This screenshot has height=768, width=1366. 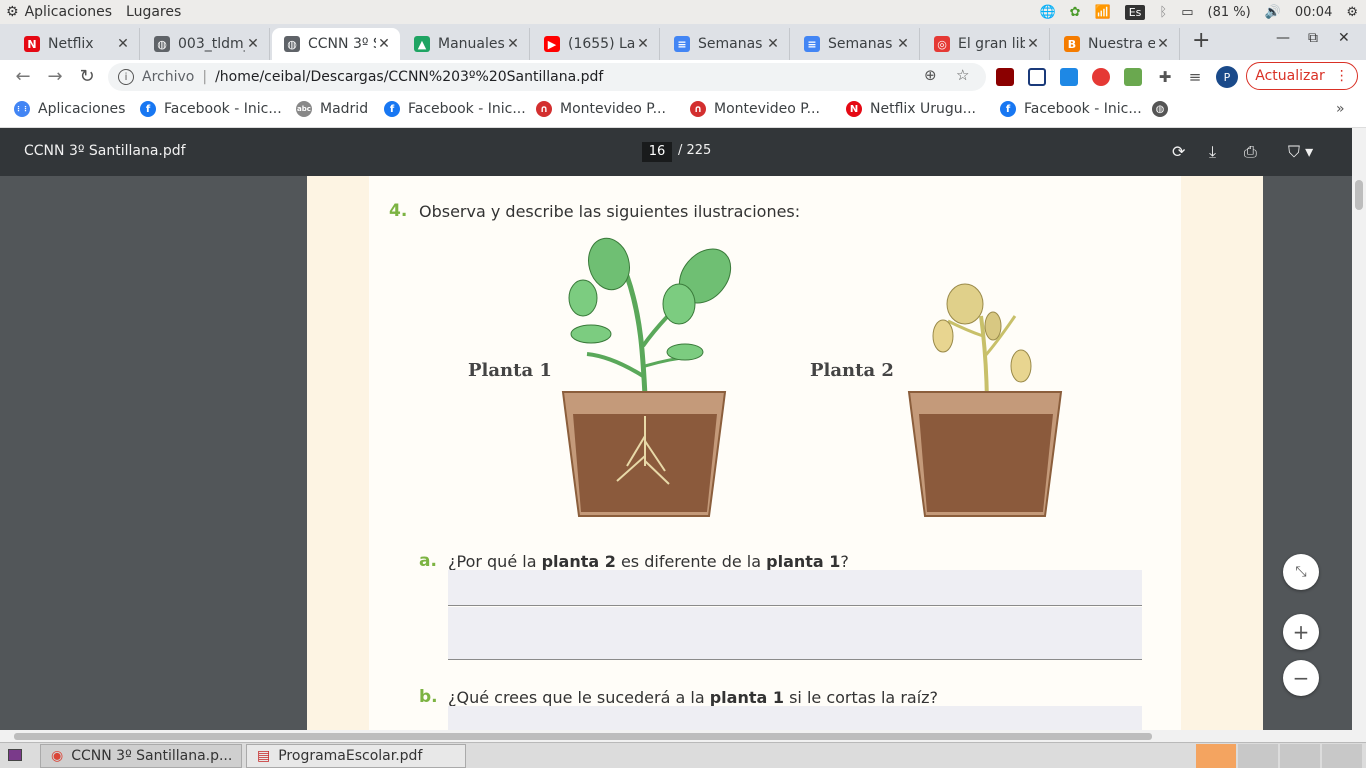 I want to click on bookmark-star-icon: ☆, so click(x=962, y=75).